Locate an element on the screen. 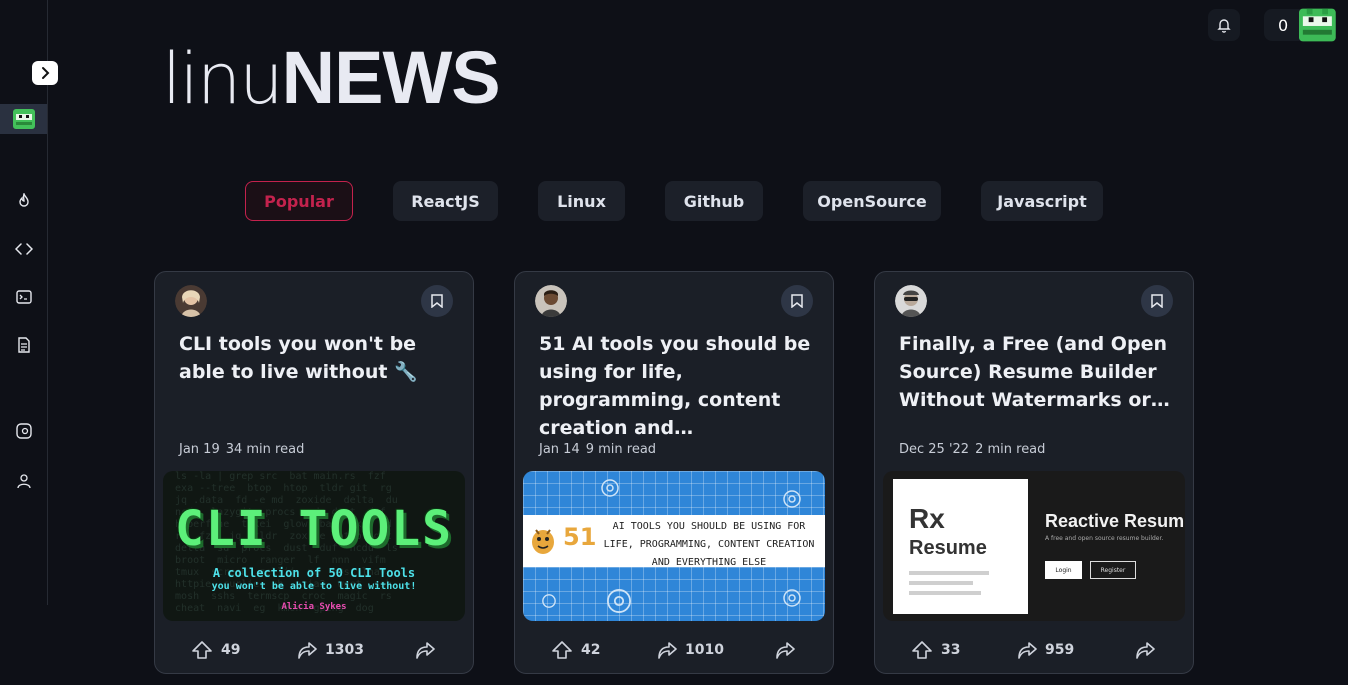  sidebar-user-avatar is located at coordinates (23, 119).